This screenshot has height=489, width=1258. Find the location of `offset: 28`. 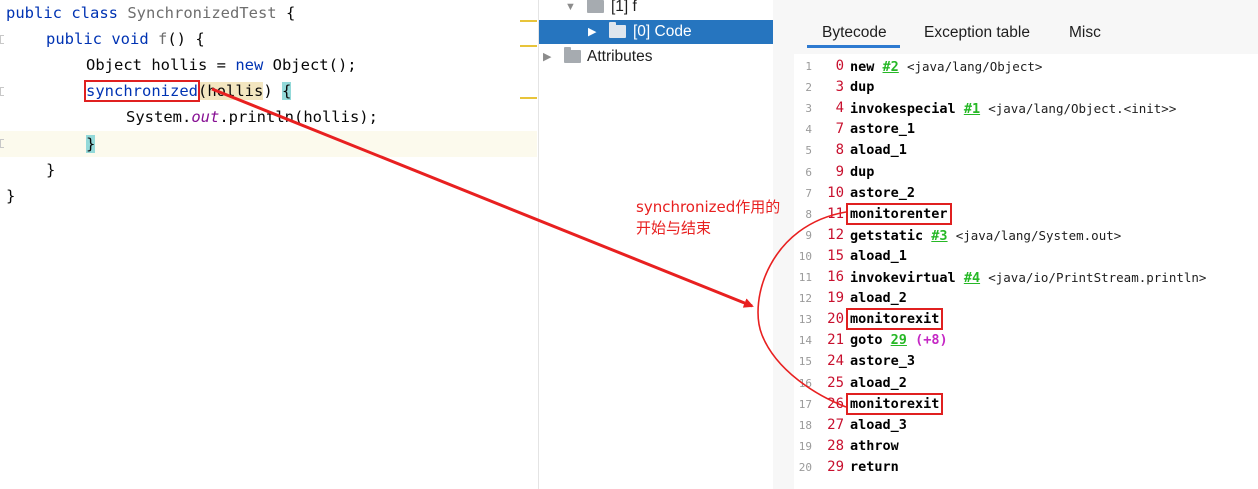

offset: 28 is located at coordinates (835, 445).